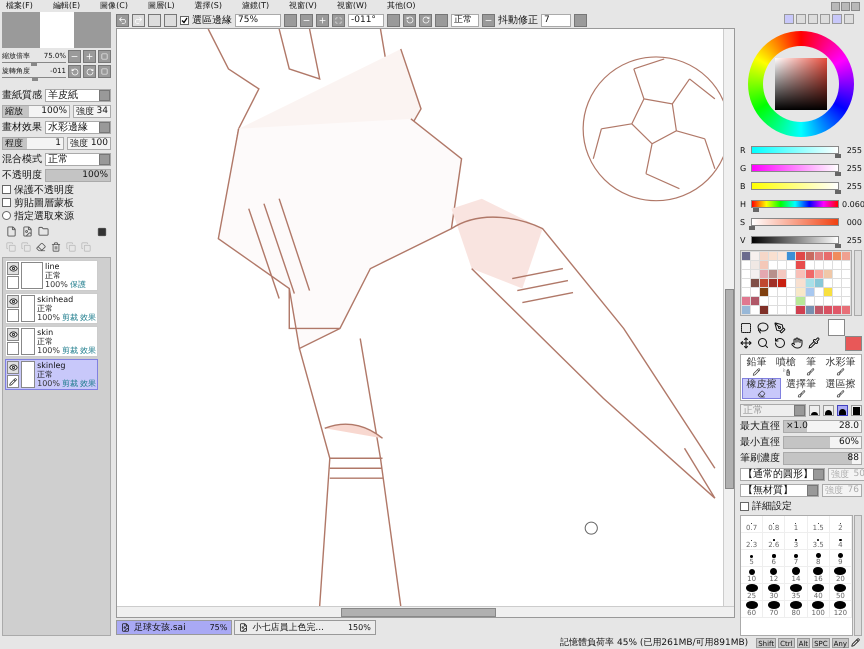 This screenshot has height=649, width=864. I want to click on option-label: 剪貼圖層蒙板, so click(44, 203).